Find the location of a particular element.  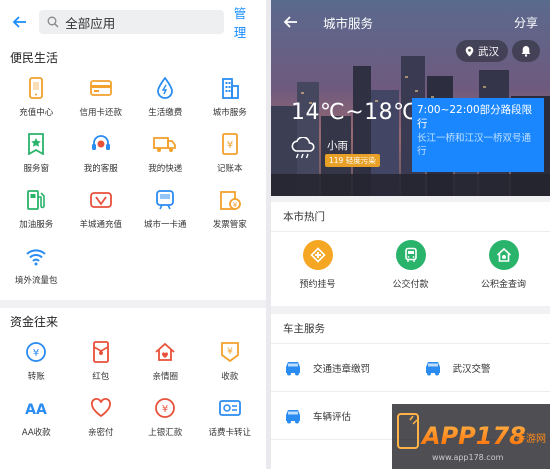

manage-button: 管理 is located at coordinates (246, 22).